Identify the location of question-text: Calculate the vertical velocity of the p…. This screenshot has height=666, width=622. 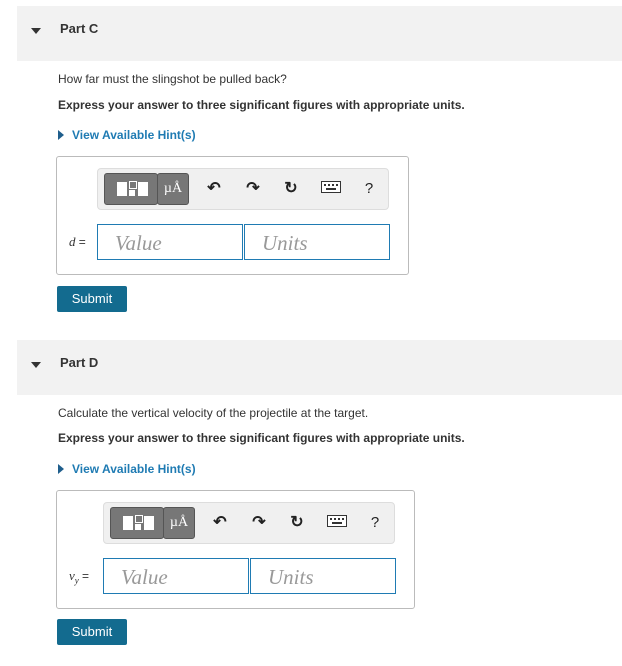
(213, 413).